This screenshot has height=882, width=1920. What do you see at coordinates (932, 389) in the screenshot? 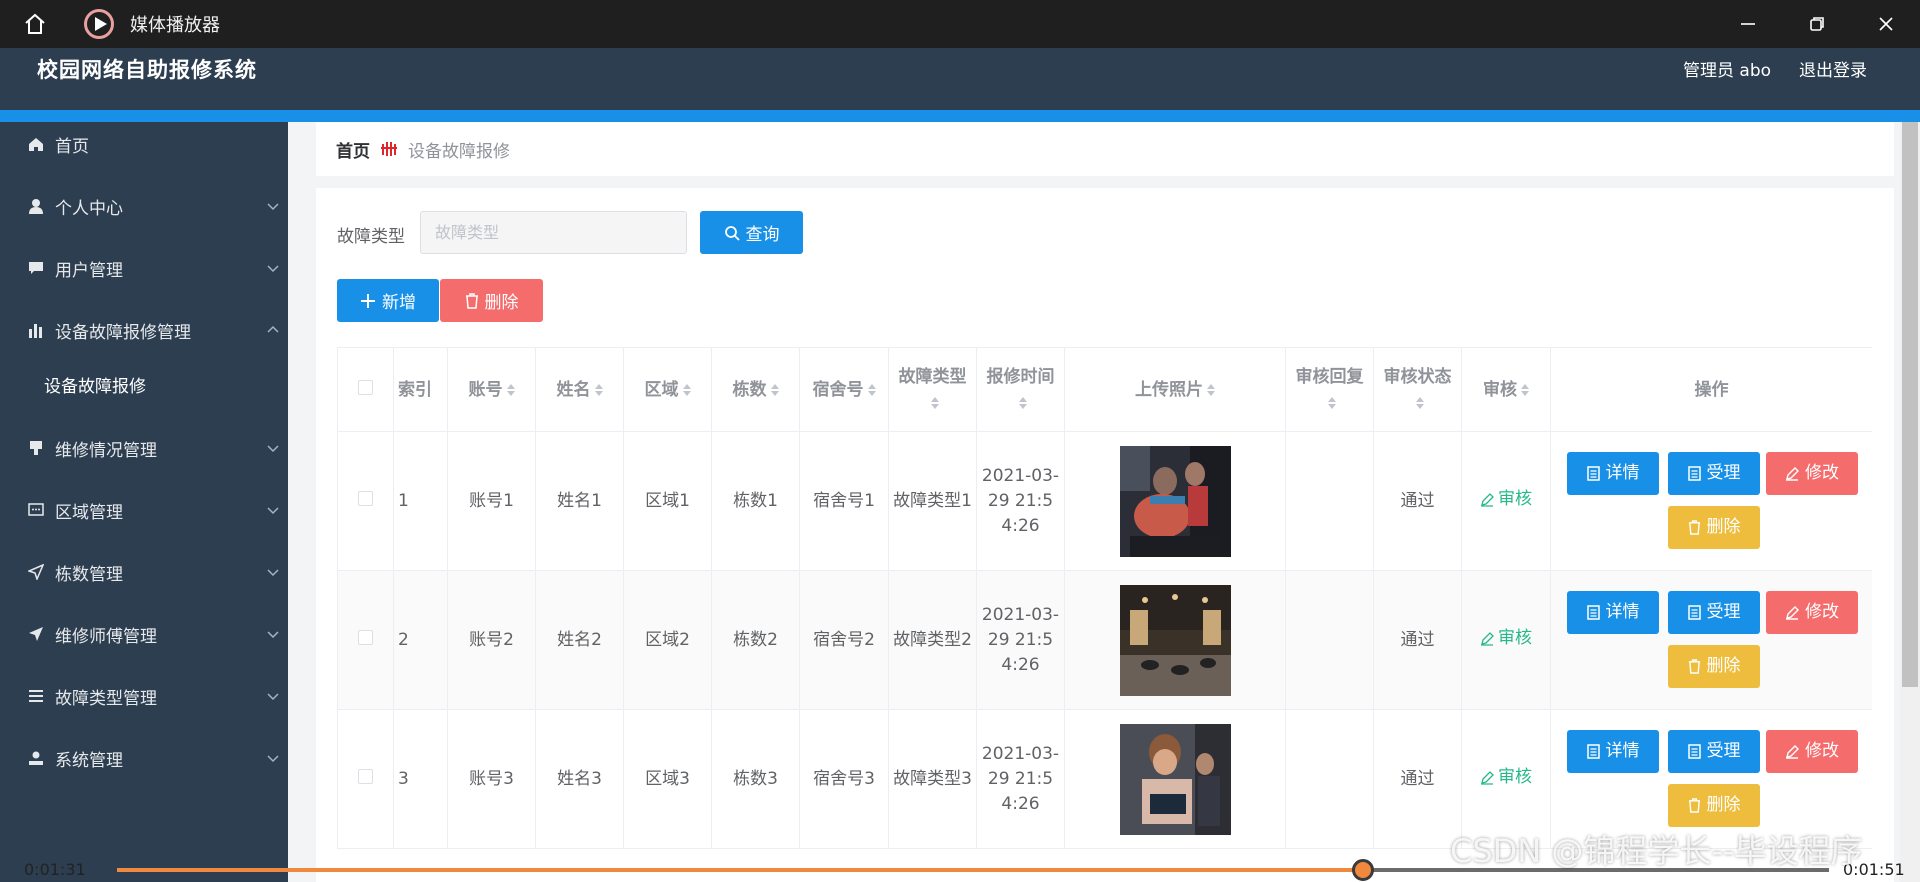
I see `column-header-fault-type: 故障类型` at bounding box center [932, 389].